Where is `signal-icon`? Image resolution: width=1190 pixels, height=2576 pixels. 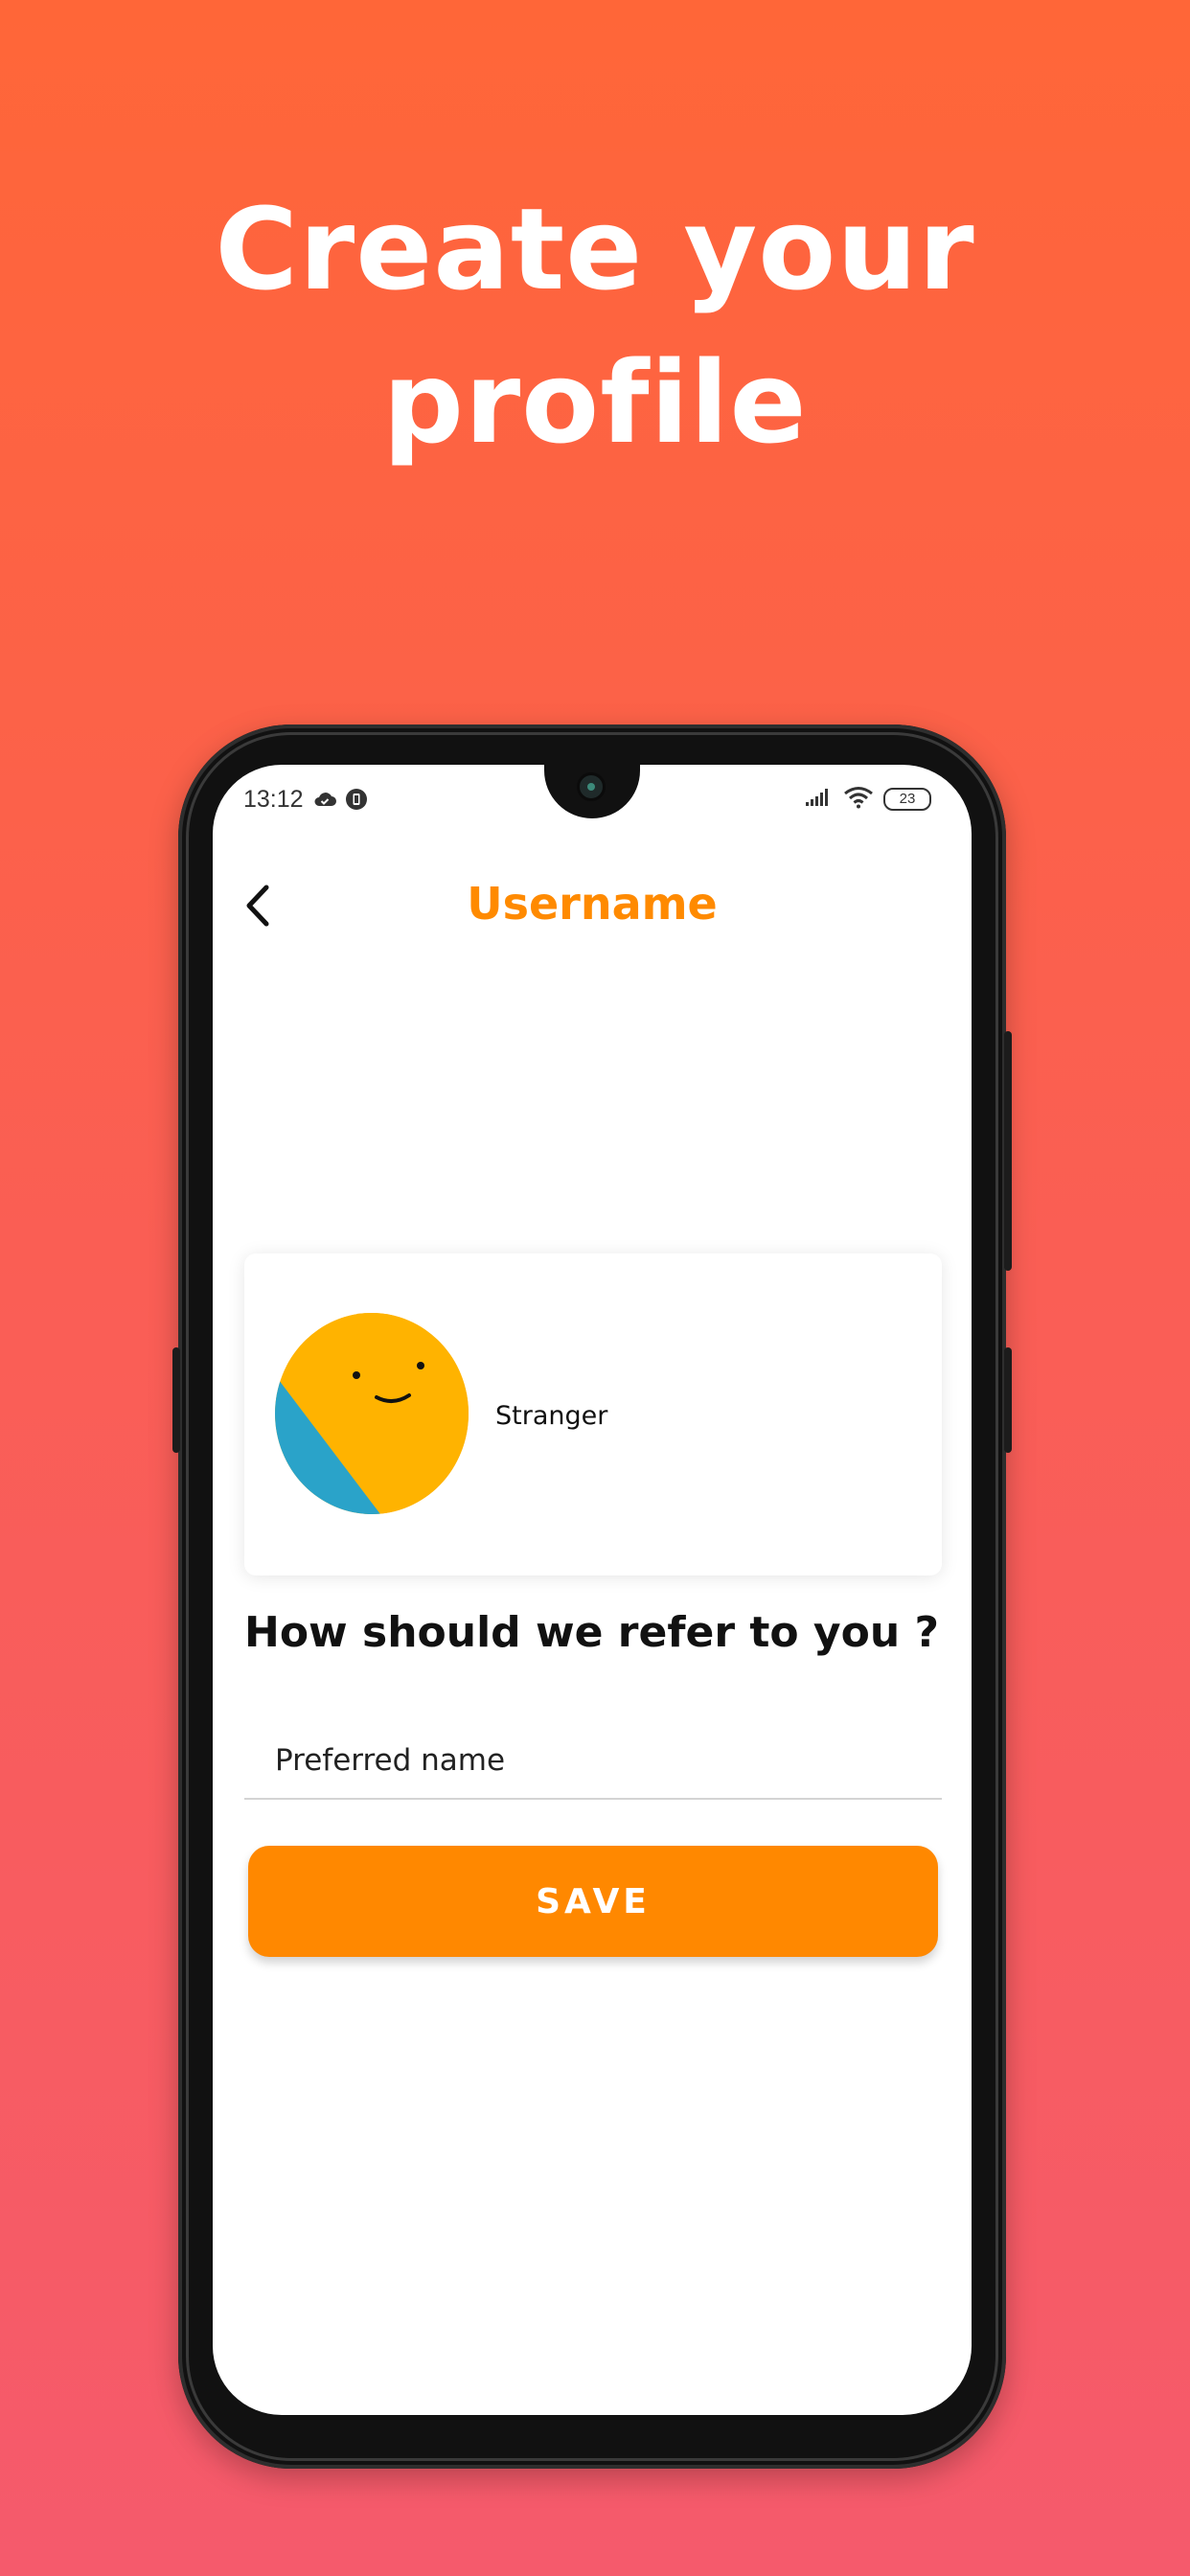 signal-icon is located at coordinates (820, 799).